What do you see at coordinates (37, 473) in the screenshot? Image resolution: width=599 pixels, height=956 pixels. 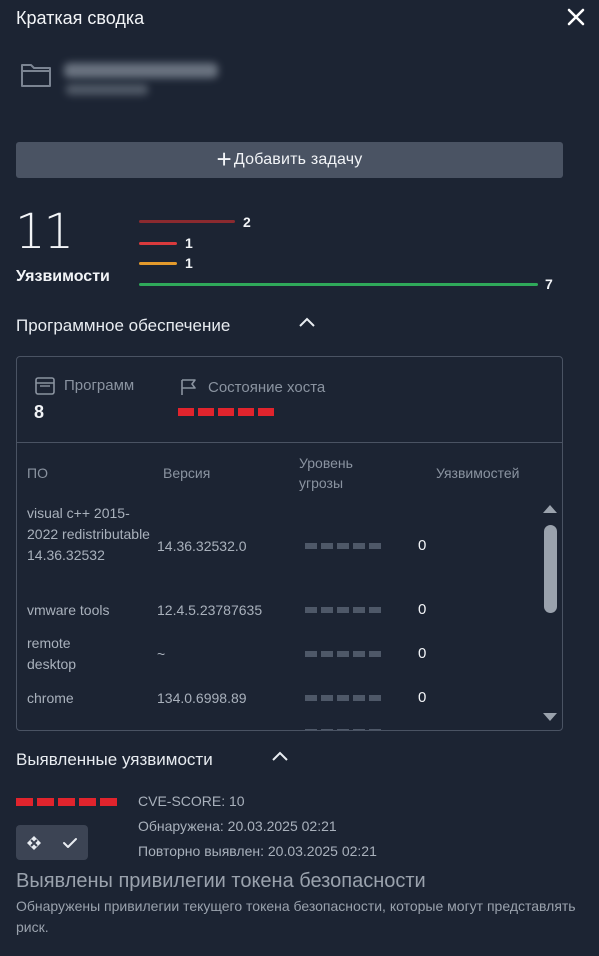 I see `column-header-name: ПО` at bounding box center [37, 473].